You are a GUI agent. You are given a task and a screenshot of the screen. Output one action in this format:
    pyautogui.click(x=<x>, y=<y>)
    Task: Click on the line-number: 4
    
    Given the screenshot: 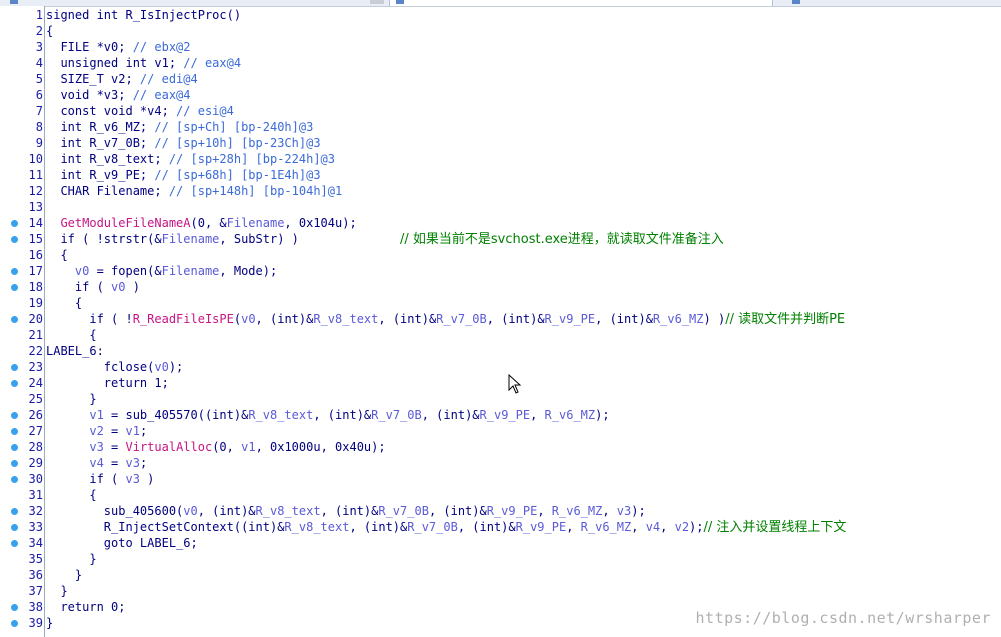 What is the action you would take?
    pyautogui.click(x=39, y=63)
    